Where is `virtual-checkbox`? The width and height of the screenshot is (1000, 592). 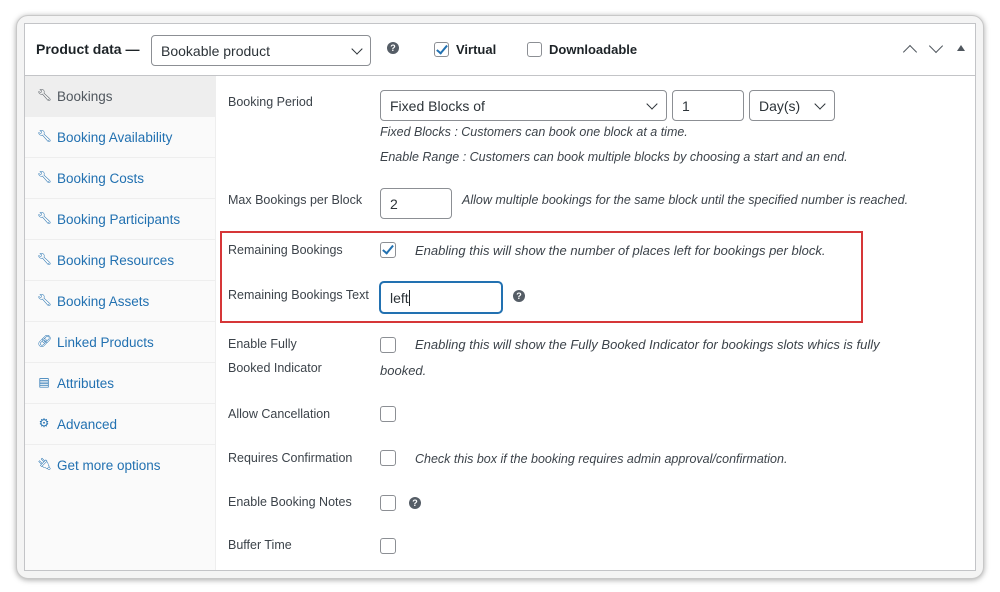
virtual-checkbox is located at coordinates (441, 49).